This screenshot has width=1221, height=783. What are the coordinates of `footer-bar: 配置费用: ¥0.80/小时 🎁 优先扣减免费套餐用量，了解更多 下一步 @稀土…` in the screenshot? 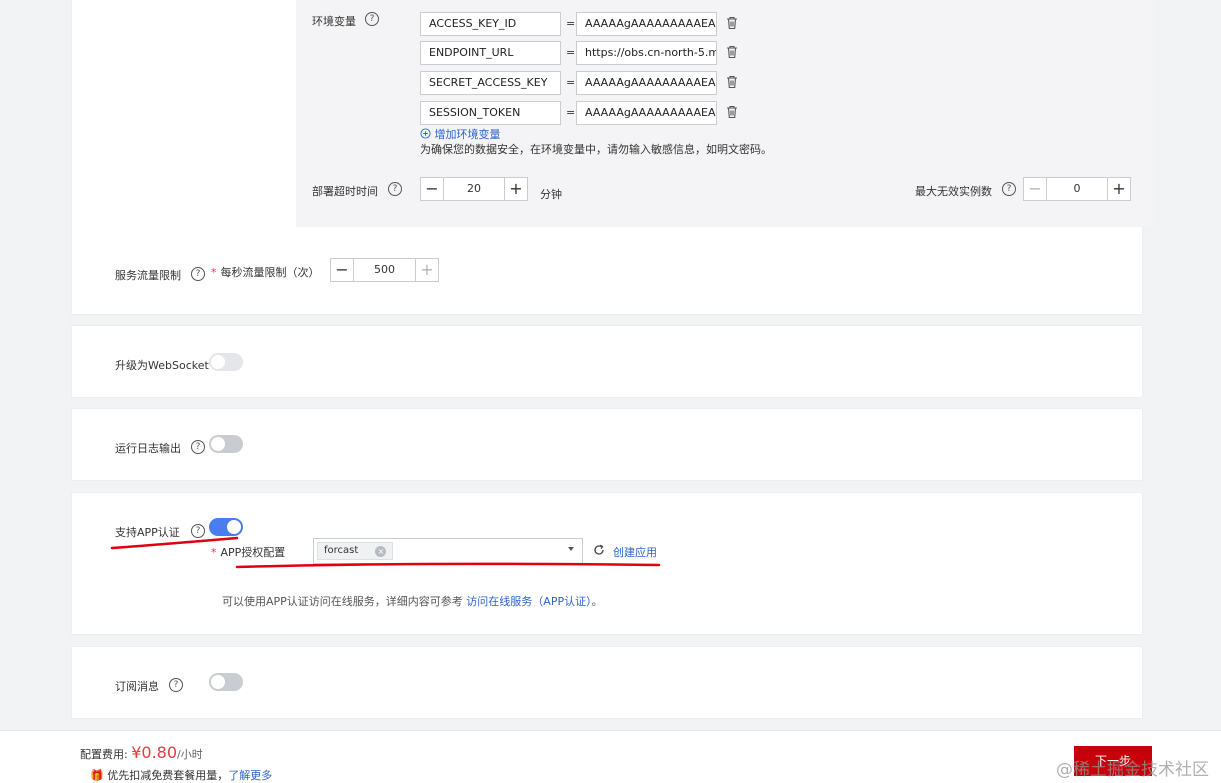 It's located at (610, 756).